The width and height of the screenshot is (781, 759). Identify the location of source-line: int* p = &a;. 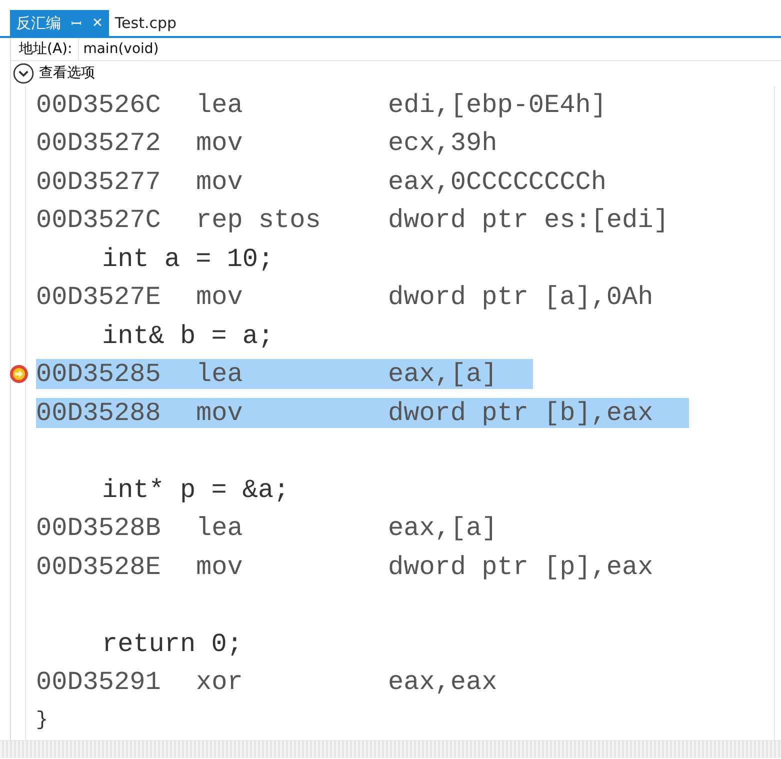
(195, 489).